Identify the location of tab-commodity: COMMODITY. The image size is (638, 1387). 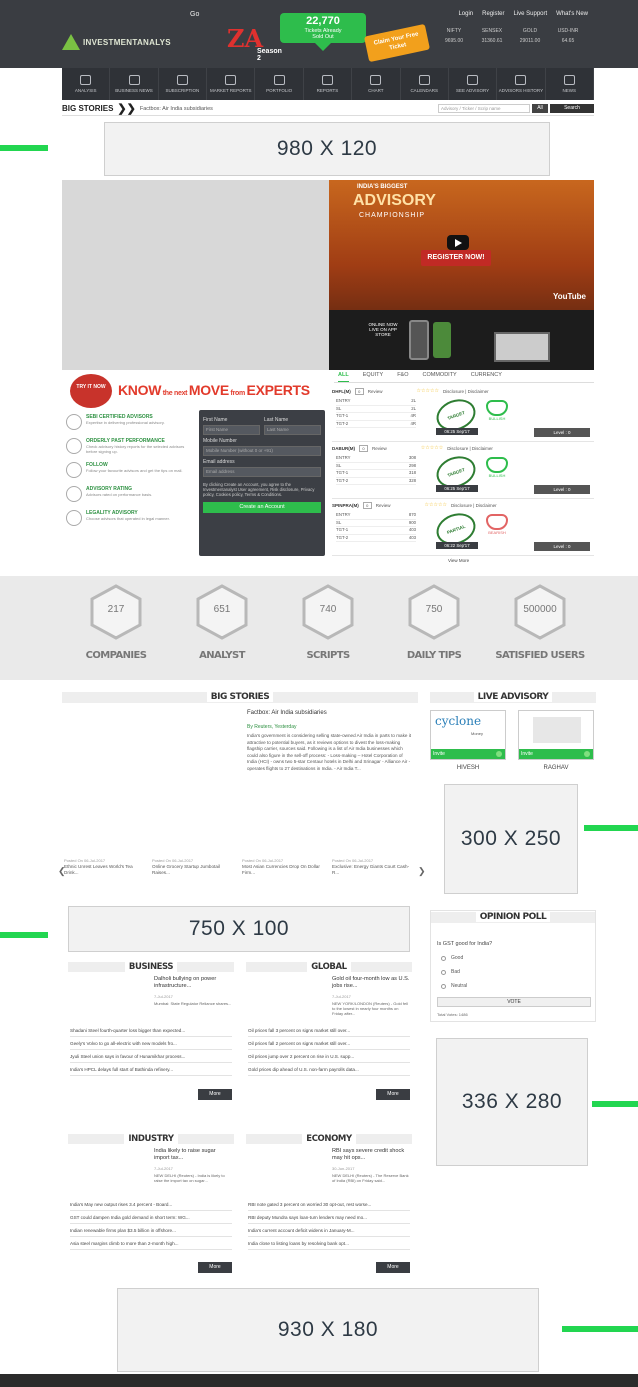
(440, 377).